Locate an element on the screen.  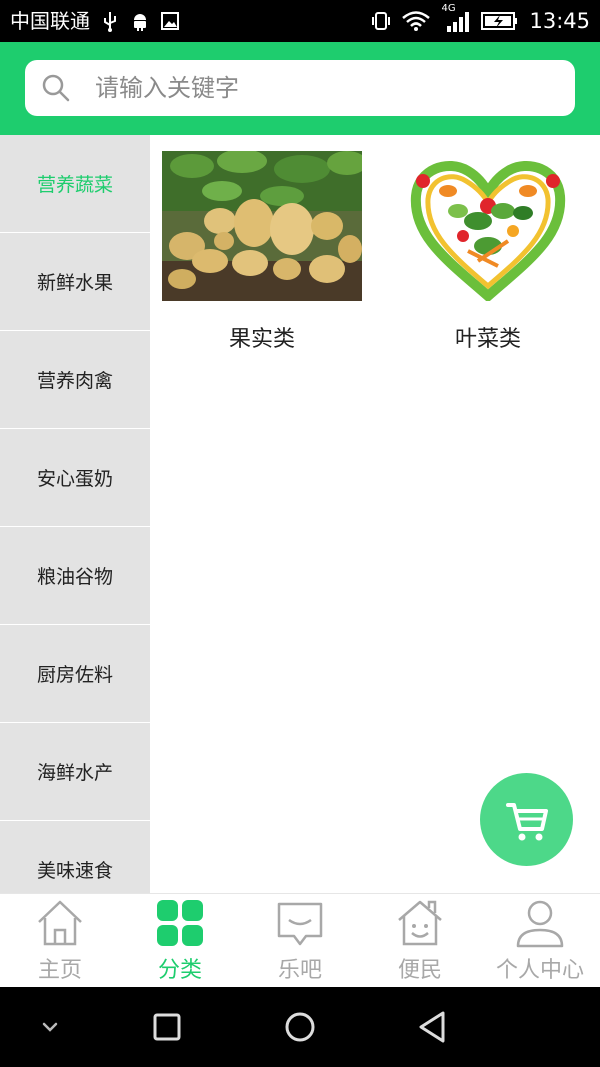
category-card-leafy-type: 叶菜类 is located at coordinates (488, 252).